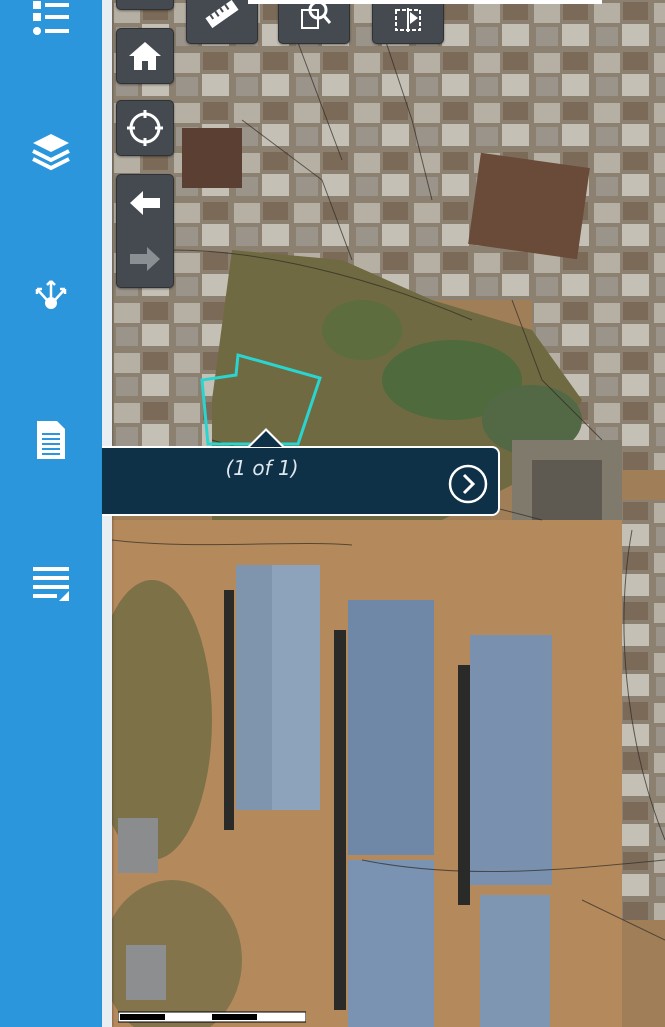 Image resolution: width=665 pixels, height=1027 pixels. I want to click on arrow-right-icon, so click(145, 259).